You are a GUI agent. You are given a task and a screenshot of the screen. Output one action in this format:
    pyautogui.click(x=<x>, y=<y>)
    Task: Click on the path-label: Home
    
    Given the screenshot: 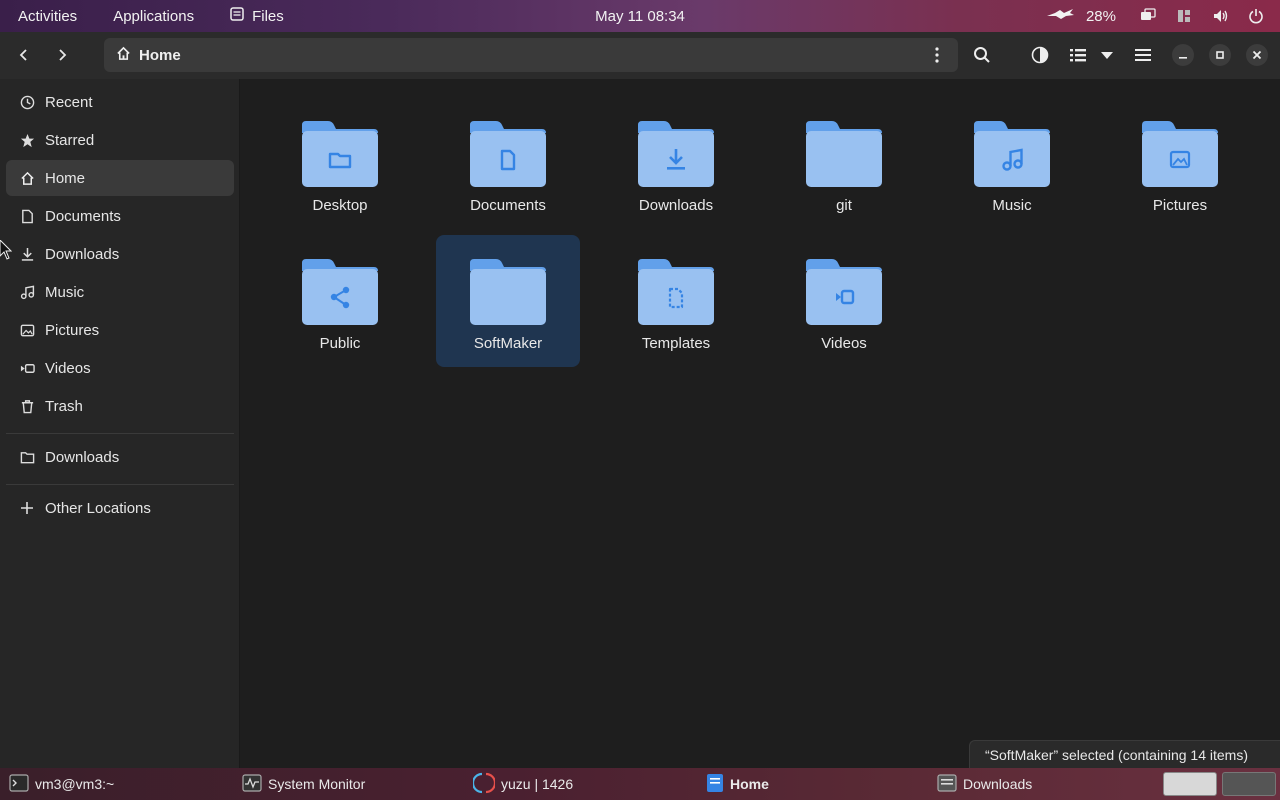 What is the action you would take?
    pyautogui.click(x=160, y=55)
    